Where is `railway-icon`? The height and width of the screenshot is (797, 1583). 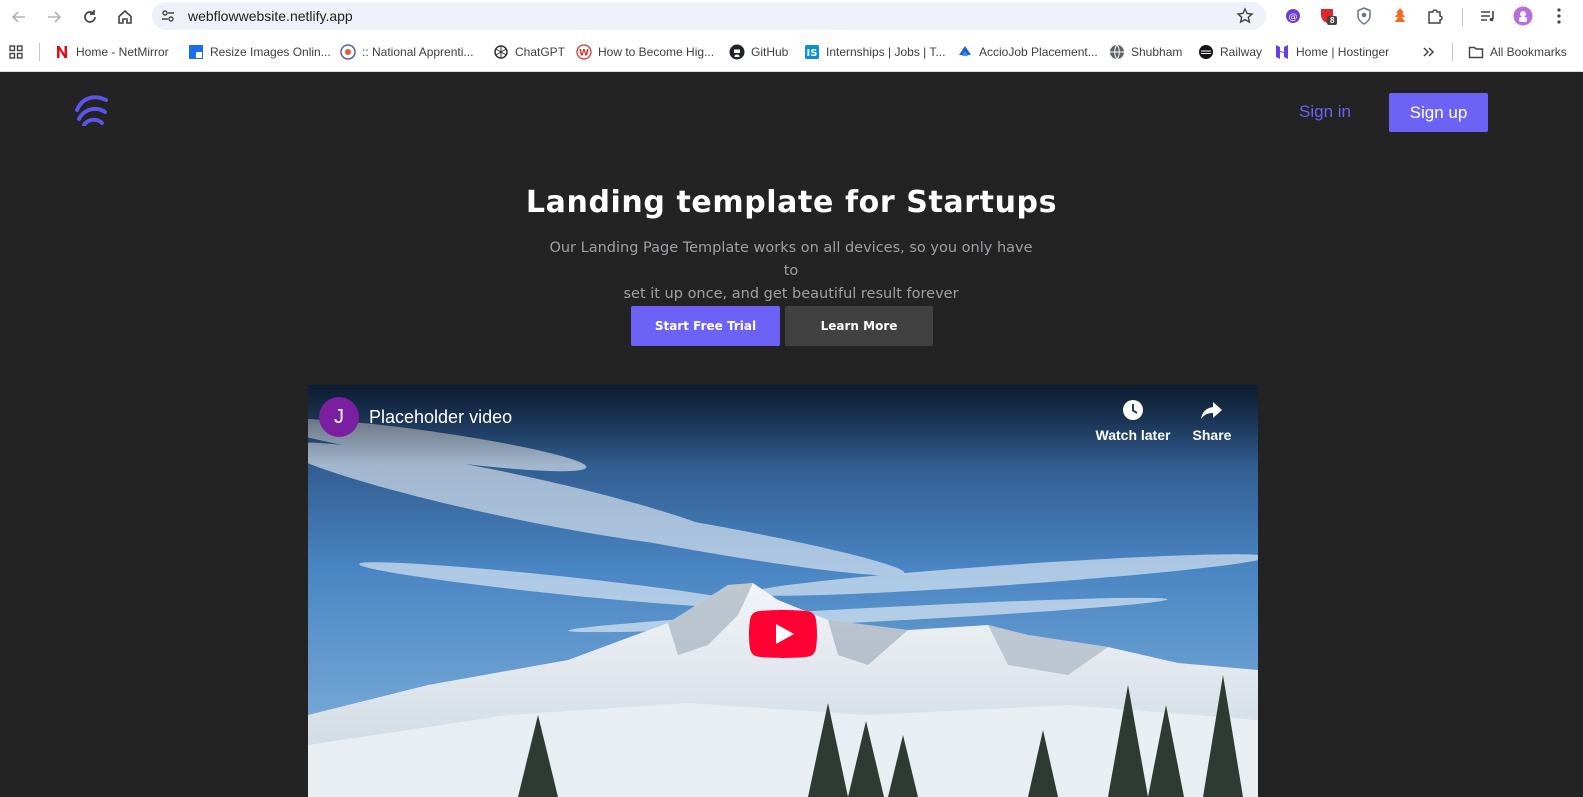 railway-icon is located at coordinates (1206, 52).